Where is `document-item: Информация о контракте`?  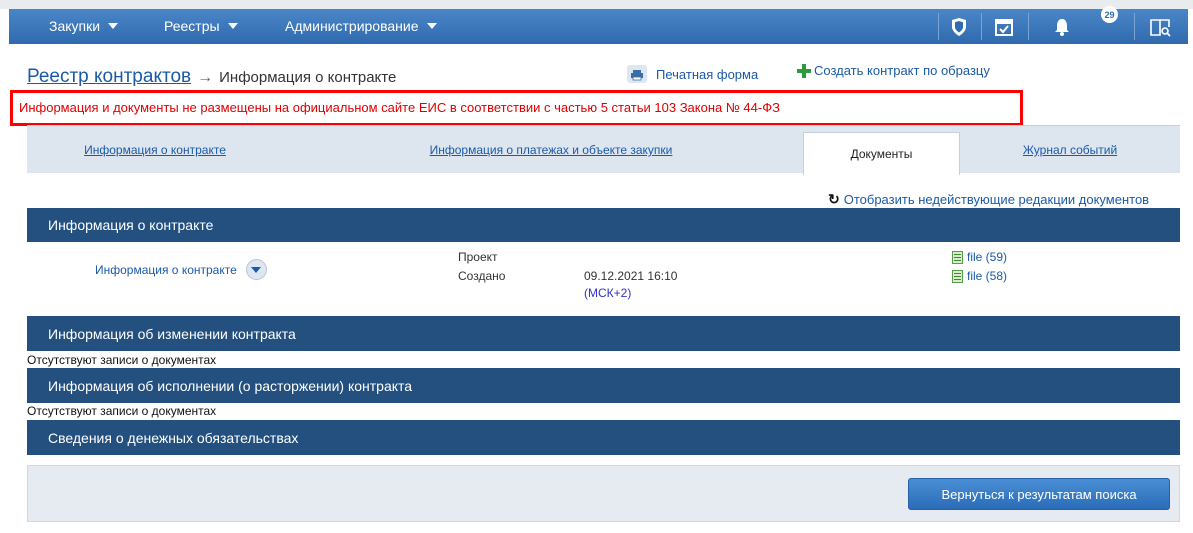
document-item: Информация о контракте is located at coordinates (181, 269).